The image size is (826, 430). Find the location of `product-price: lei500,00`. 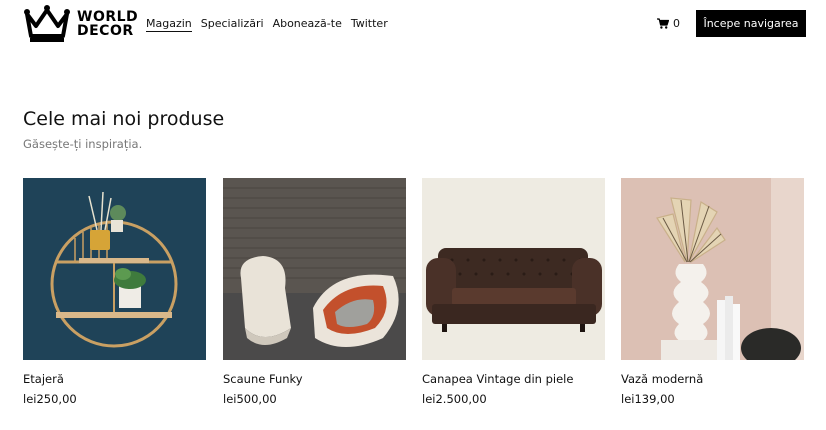

product-price: lei500,00 is located at coordinates (250, 399).